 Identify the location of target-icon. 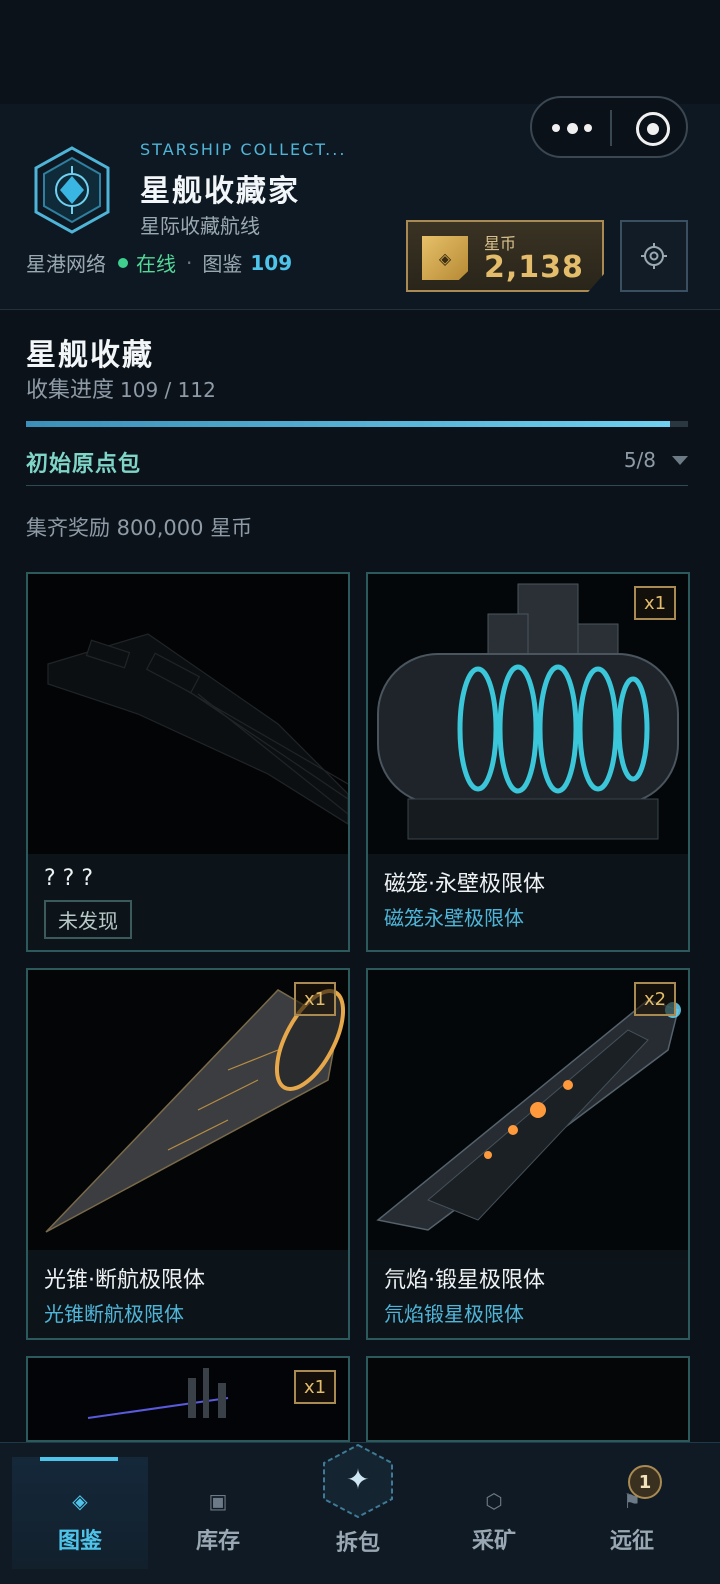
(653, 129).